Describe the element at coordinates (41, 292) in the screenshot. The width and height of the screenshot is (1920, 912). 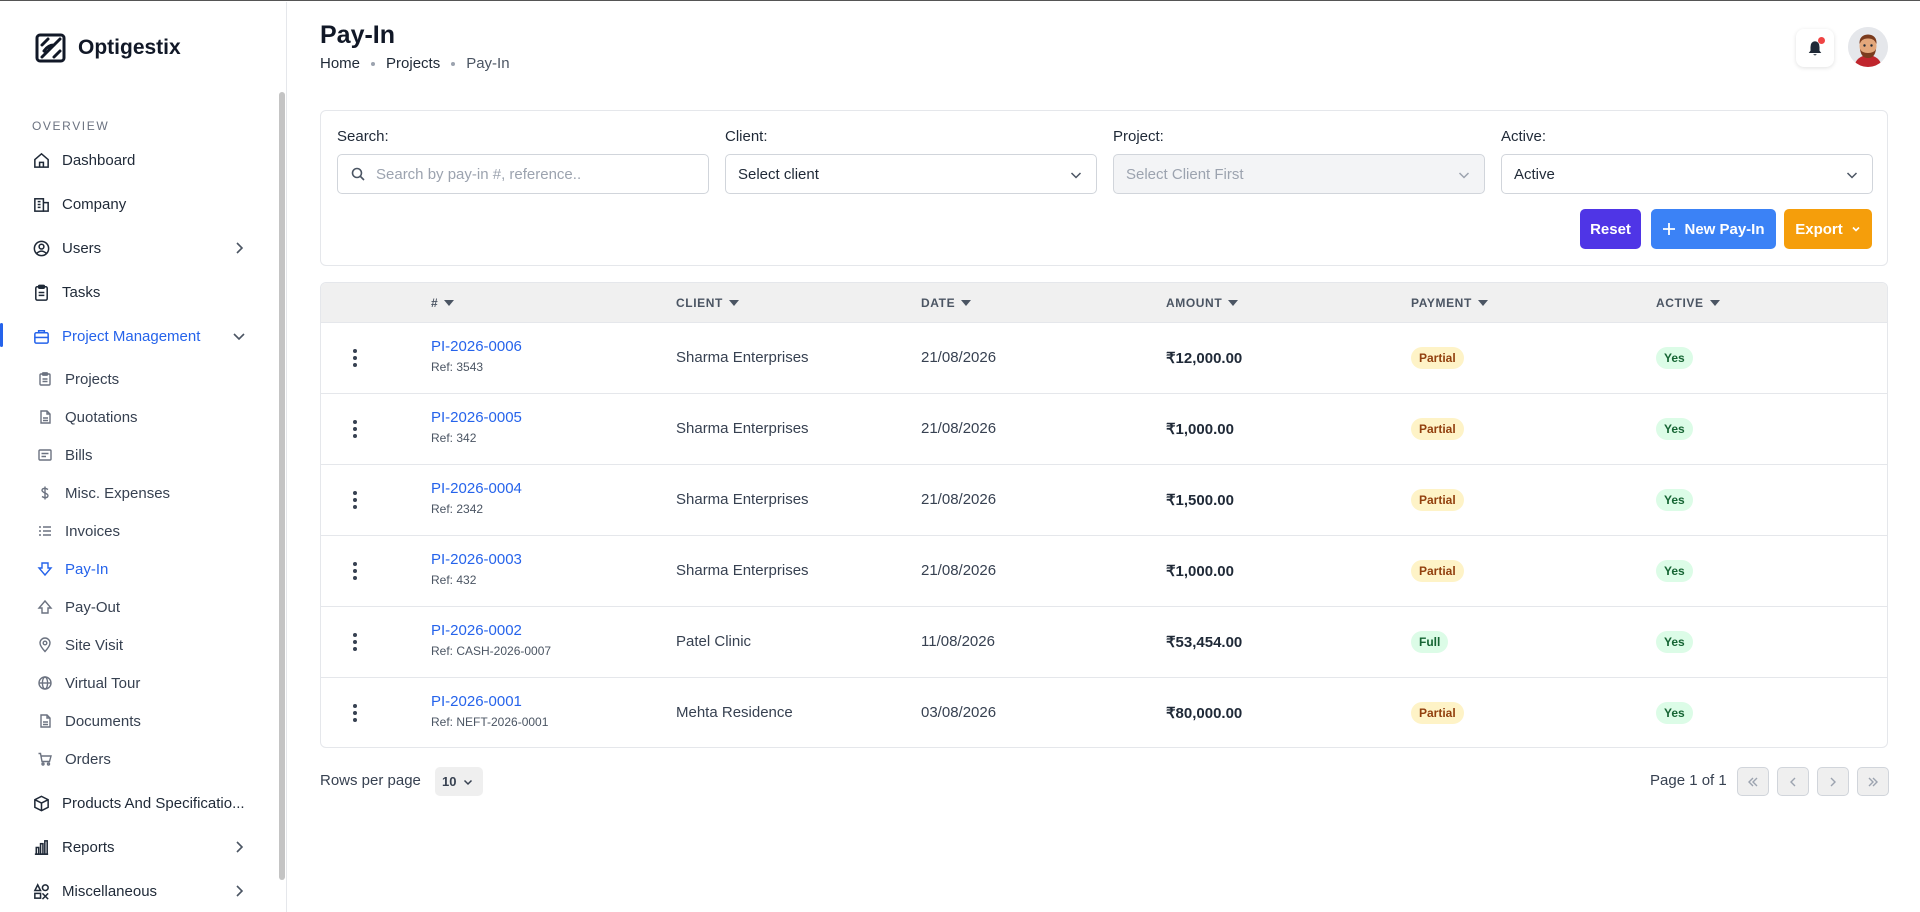
I see `clipboard-icon` at that location.